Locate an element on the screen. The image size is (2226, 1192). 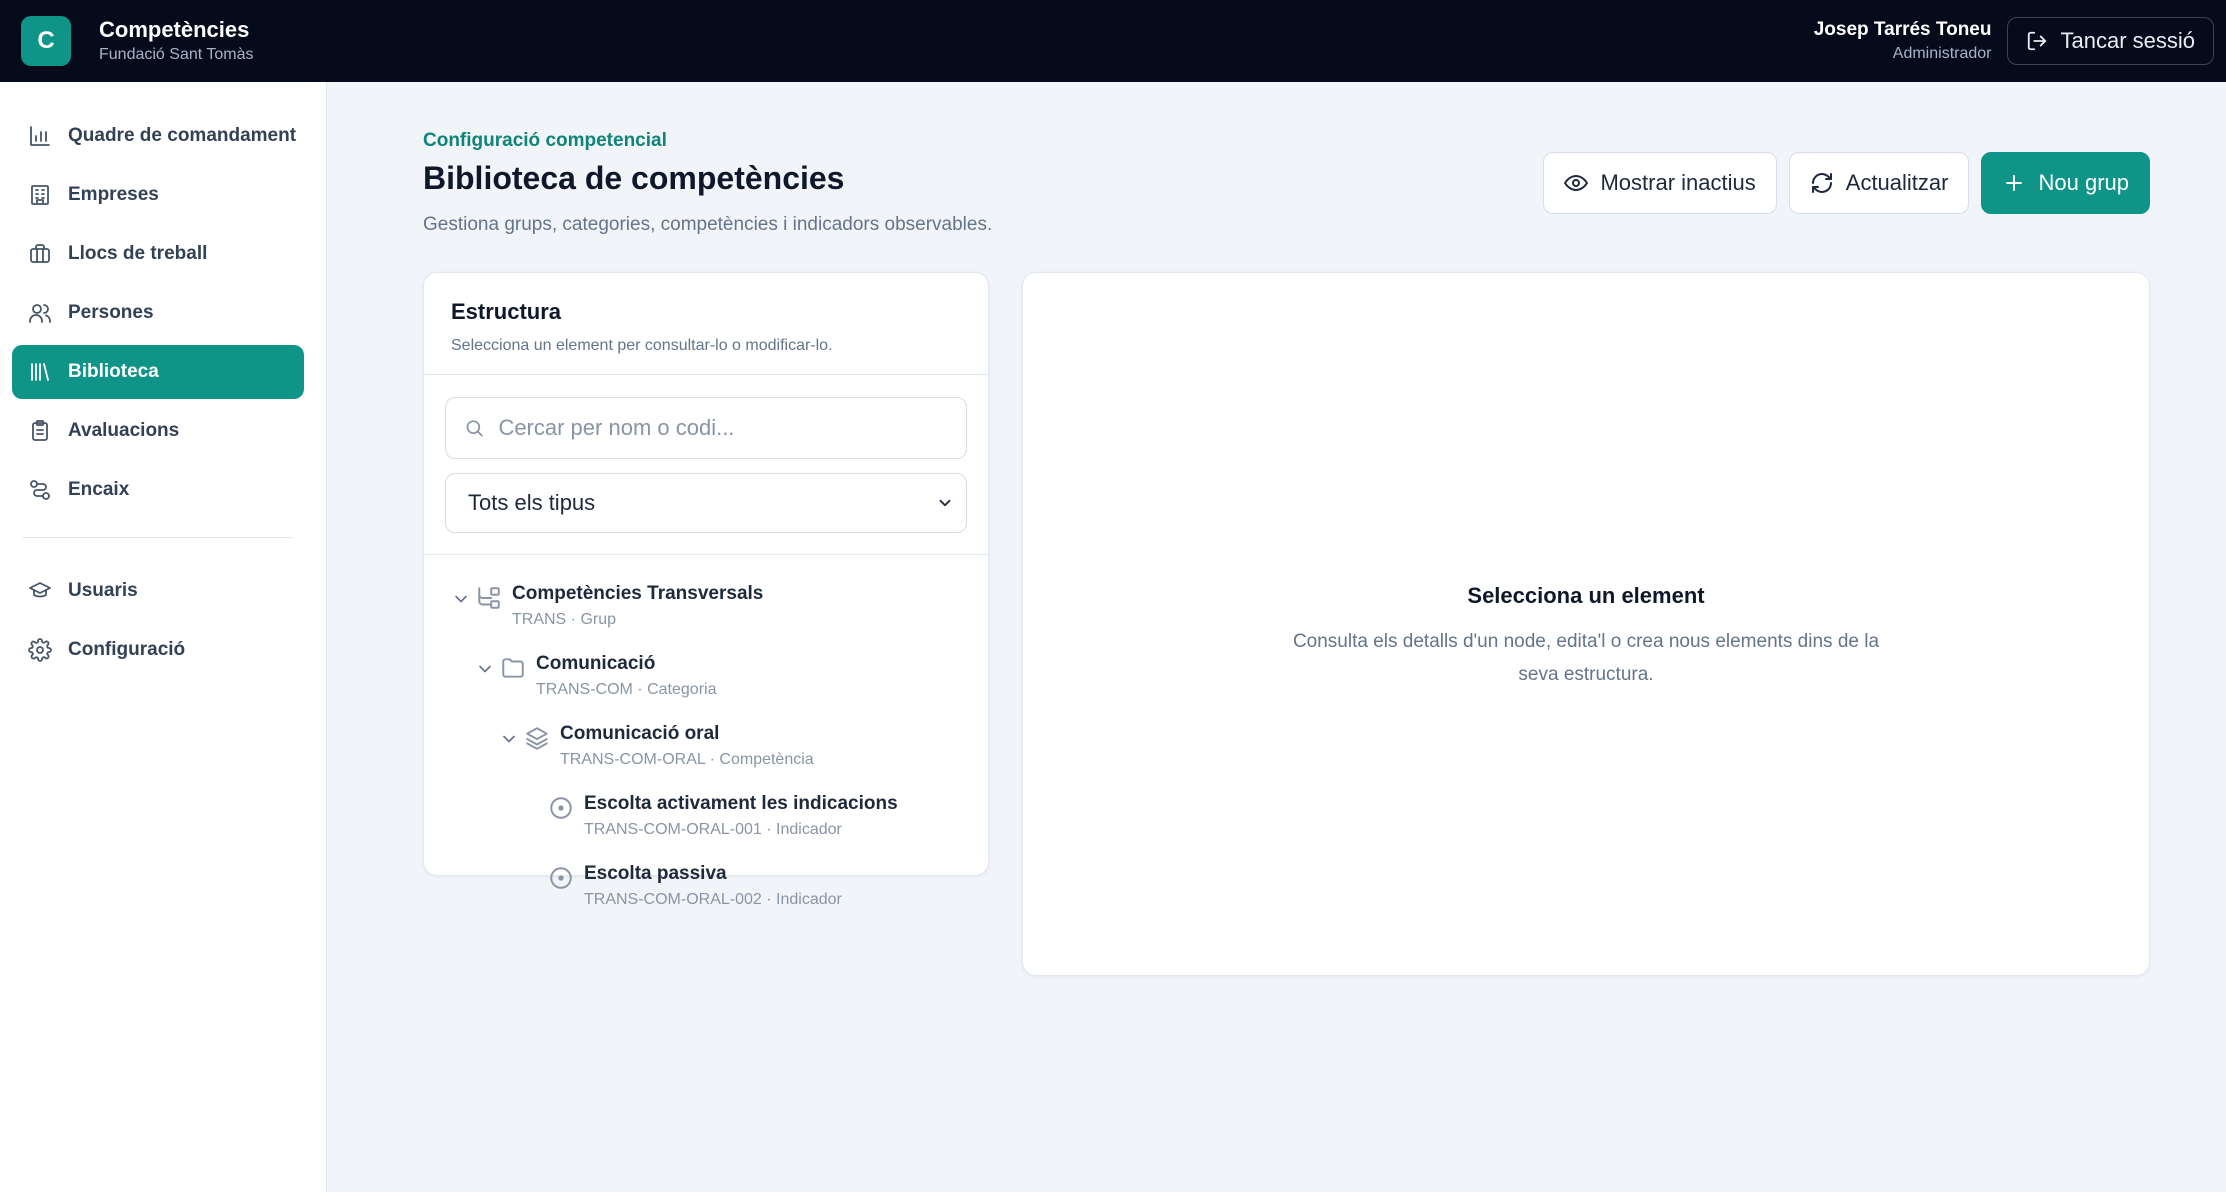
library-icon is located at coordinates (40, 372).